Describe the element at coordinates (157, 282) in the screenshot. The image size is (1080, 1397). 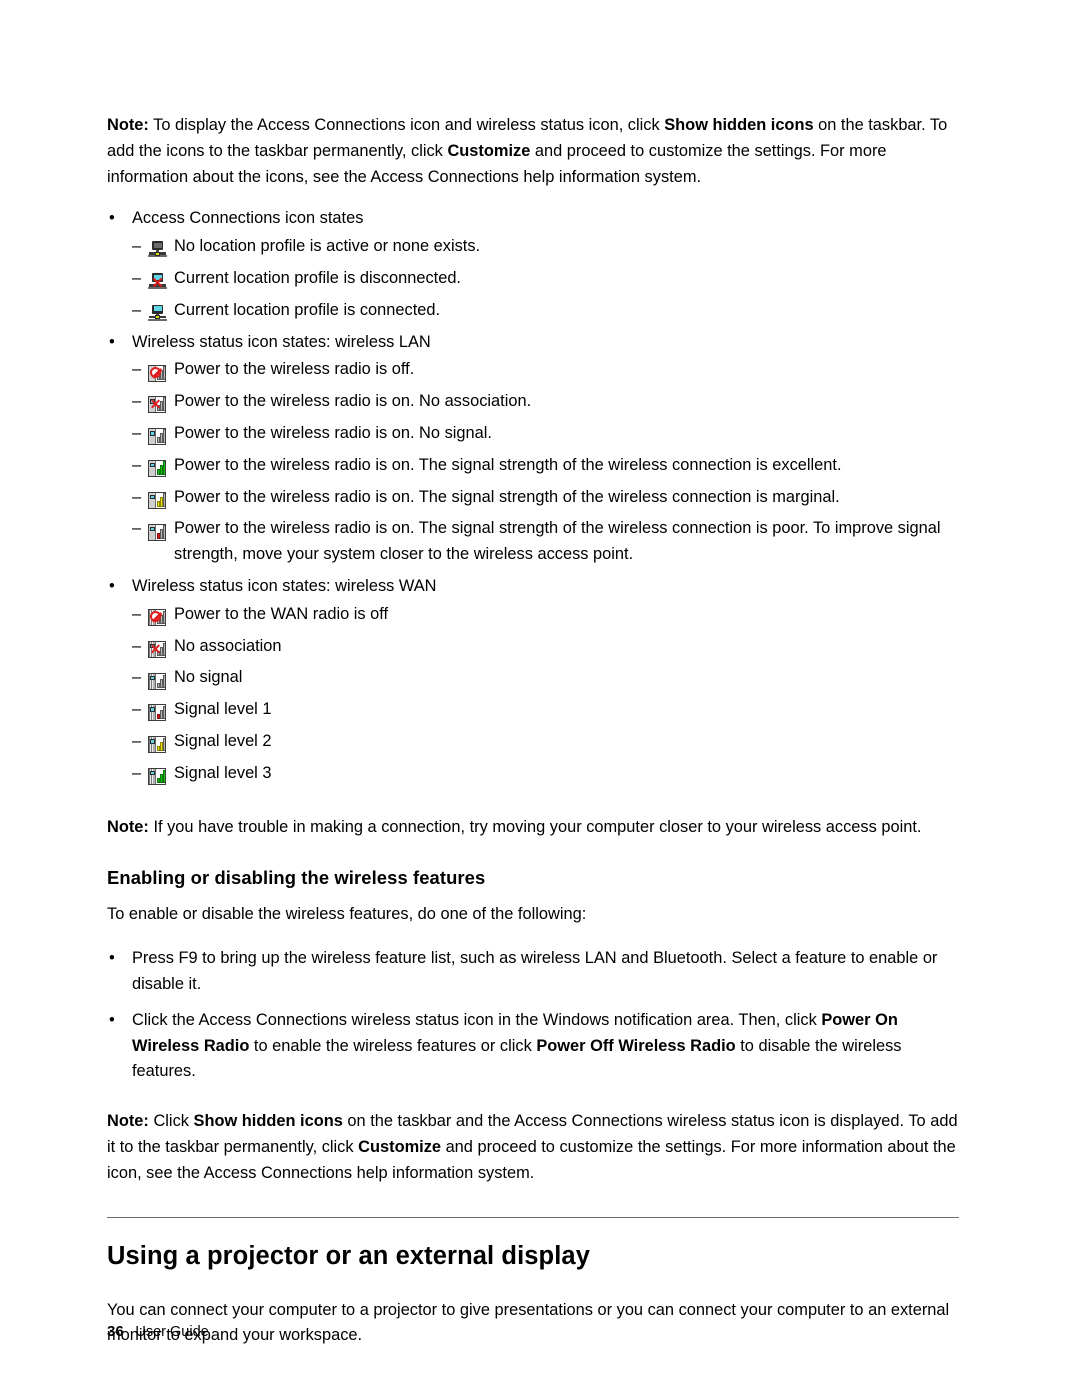
I see `computer-disconnected-icon: ✕` at that location.